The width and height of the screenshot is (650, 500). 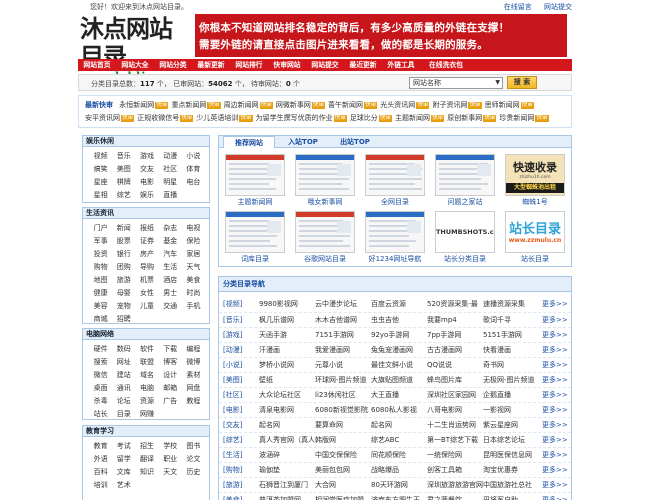 What do you see at coordinates (123, 169) in the screenshot?
I see `category-link: 美图` at bounding box center [123, 169].